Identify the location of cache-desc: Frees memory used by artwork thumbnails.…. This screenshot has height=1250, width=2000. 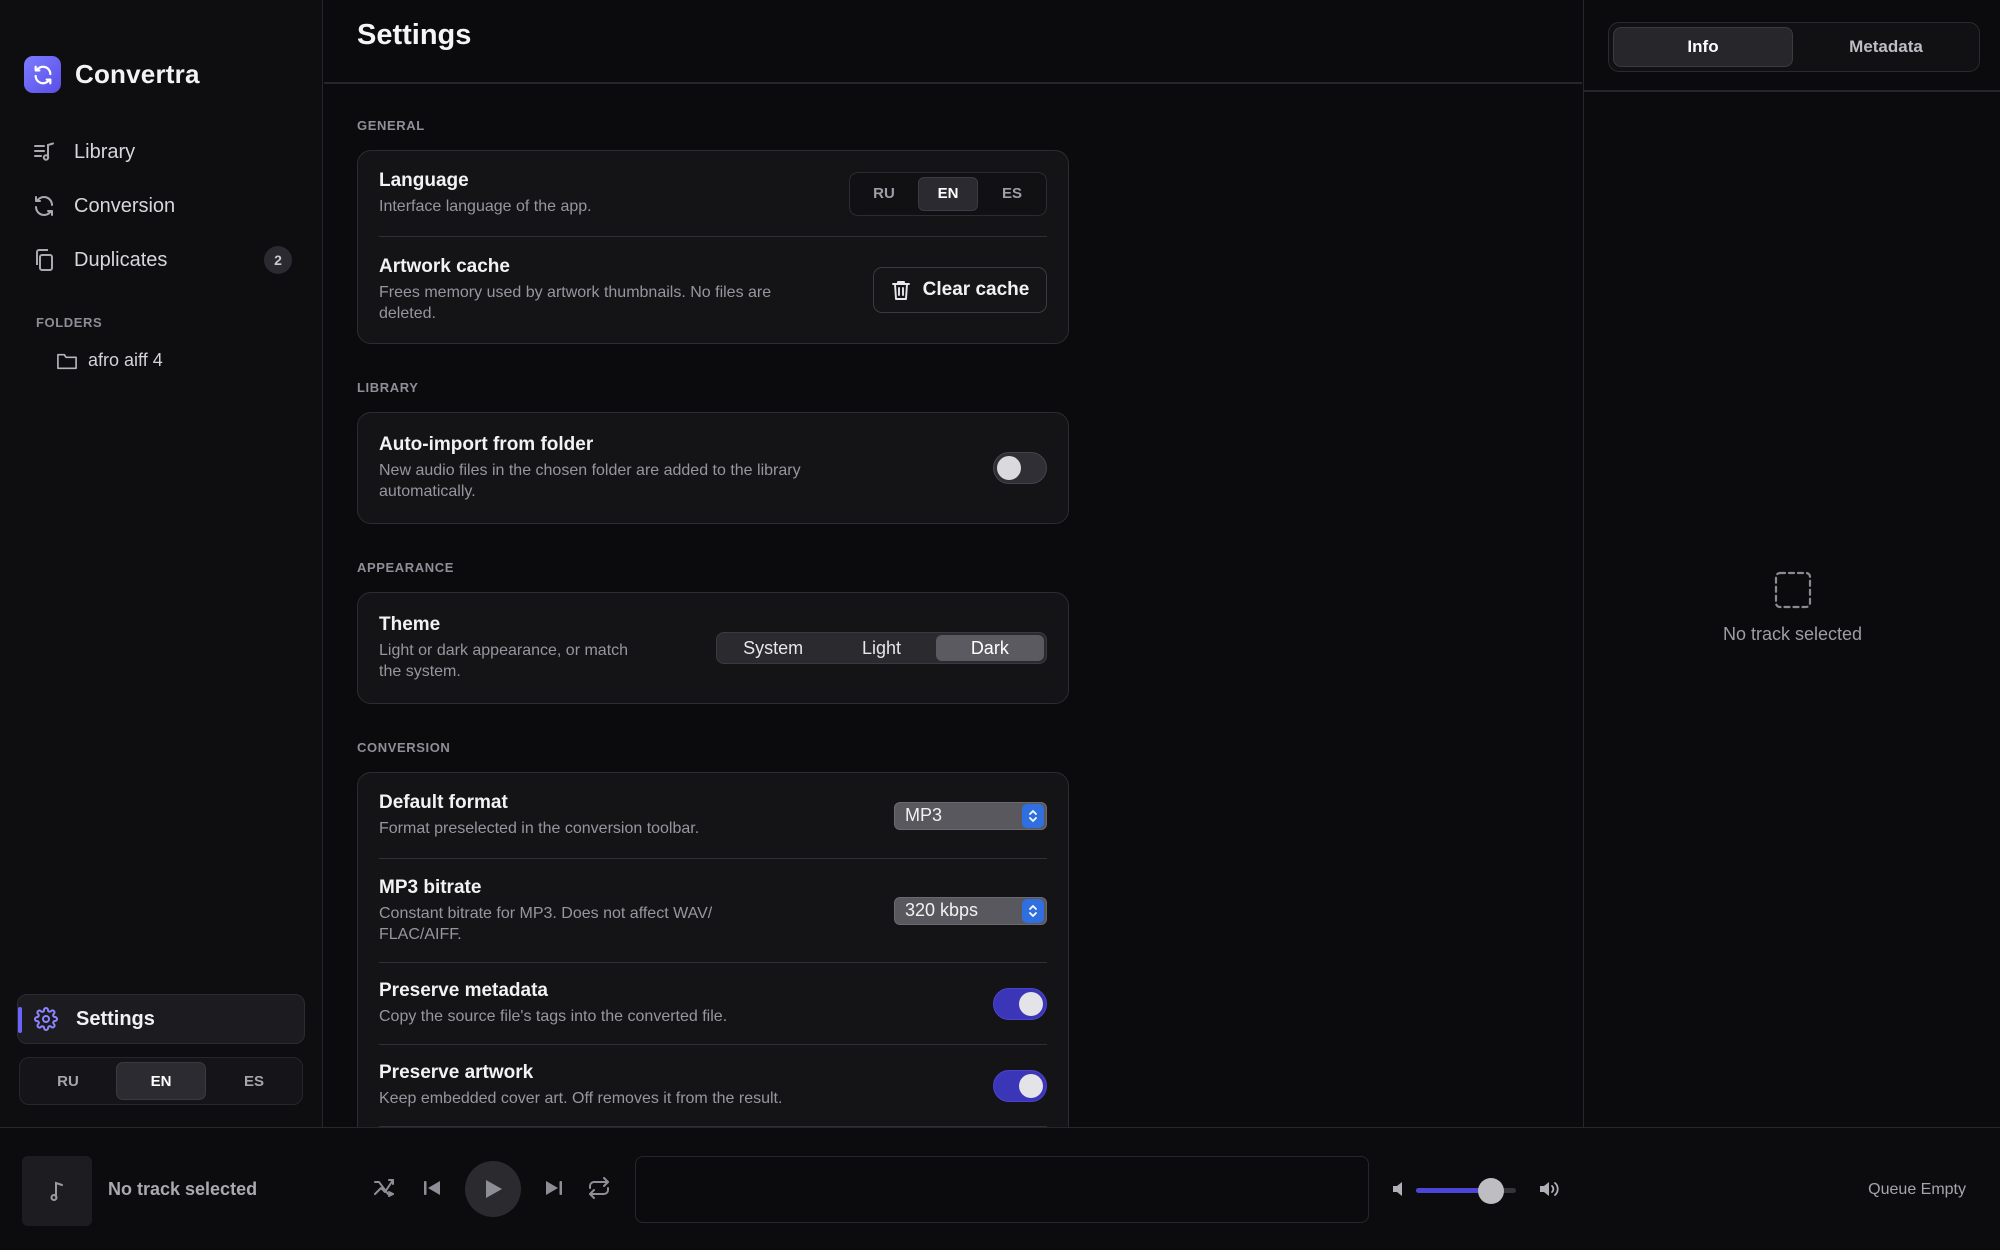
(575, 303).